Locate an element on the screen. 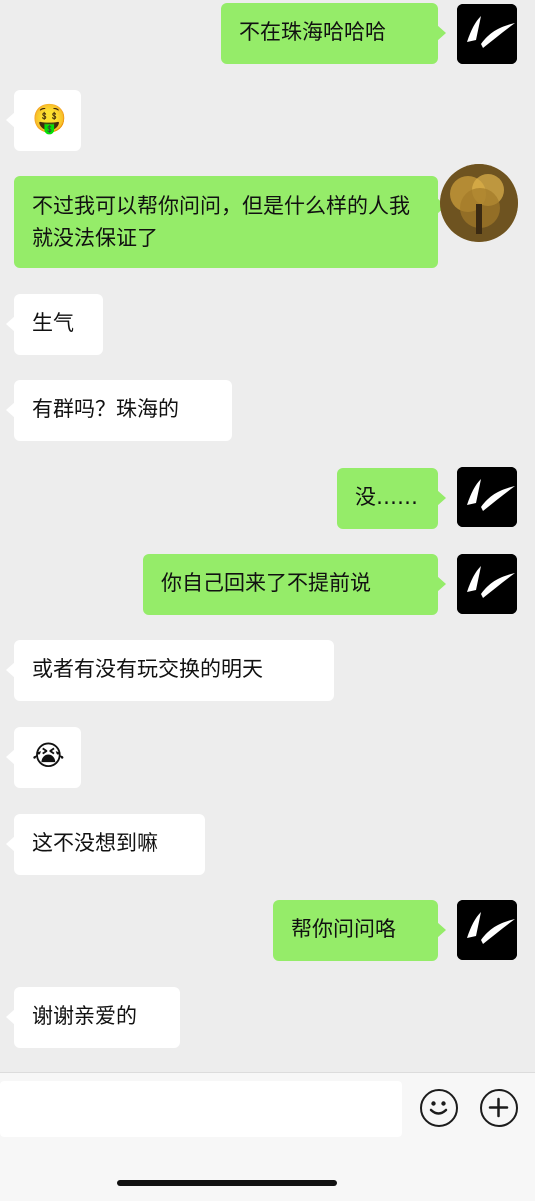 The image size is (535, 1201). message-bubble-received: 有群吗？珠海的 is located at coordinates (119, 410).